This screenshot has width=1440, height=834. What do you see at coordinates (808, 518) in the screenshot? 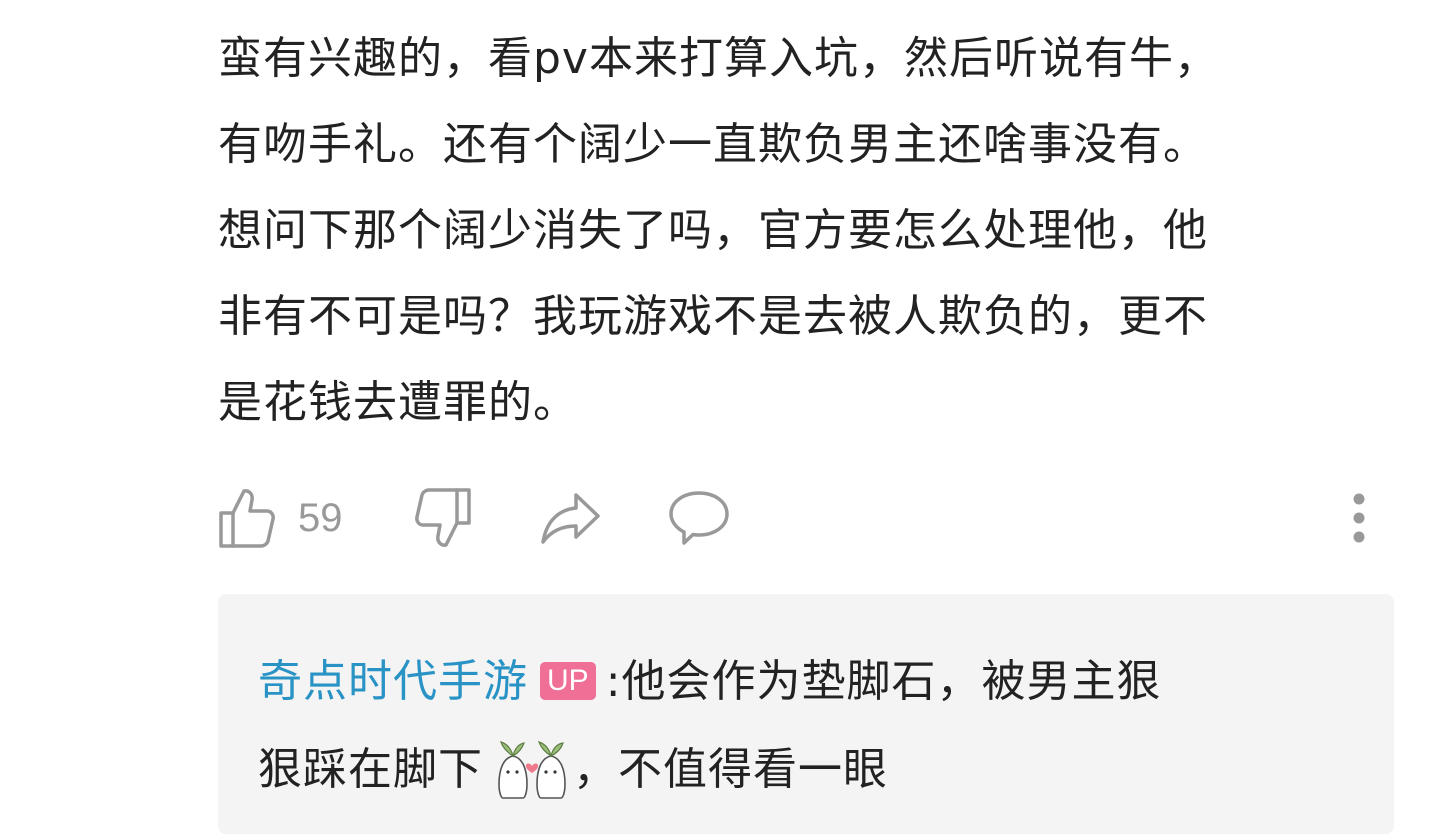
I see `comment-action-bar: 59` at bounding box center [808, 518].